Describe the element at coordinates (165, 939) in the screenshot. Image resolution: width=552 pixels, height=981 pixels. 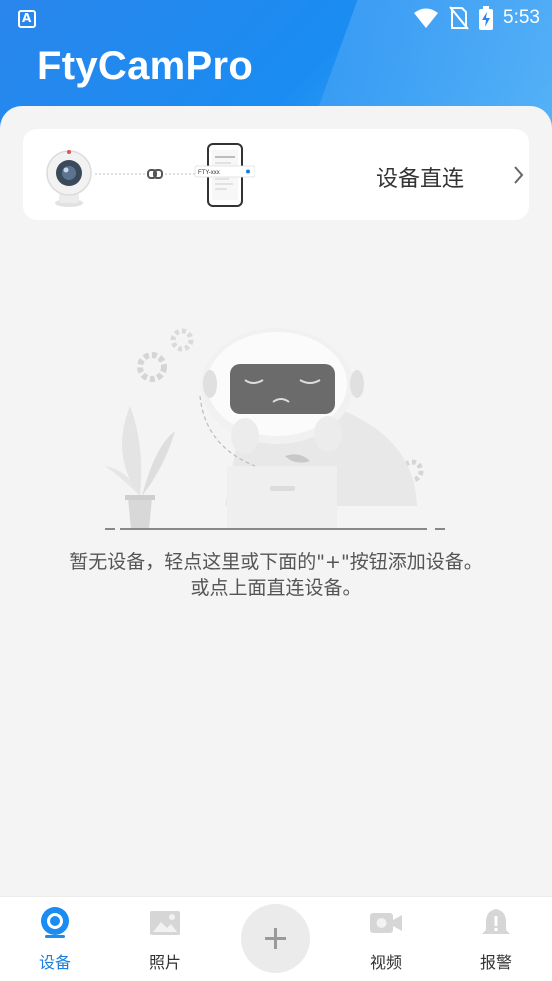
I see `tab-photos: 照片` at that location.